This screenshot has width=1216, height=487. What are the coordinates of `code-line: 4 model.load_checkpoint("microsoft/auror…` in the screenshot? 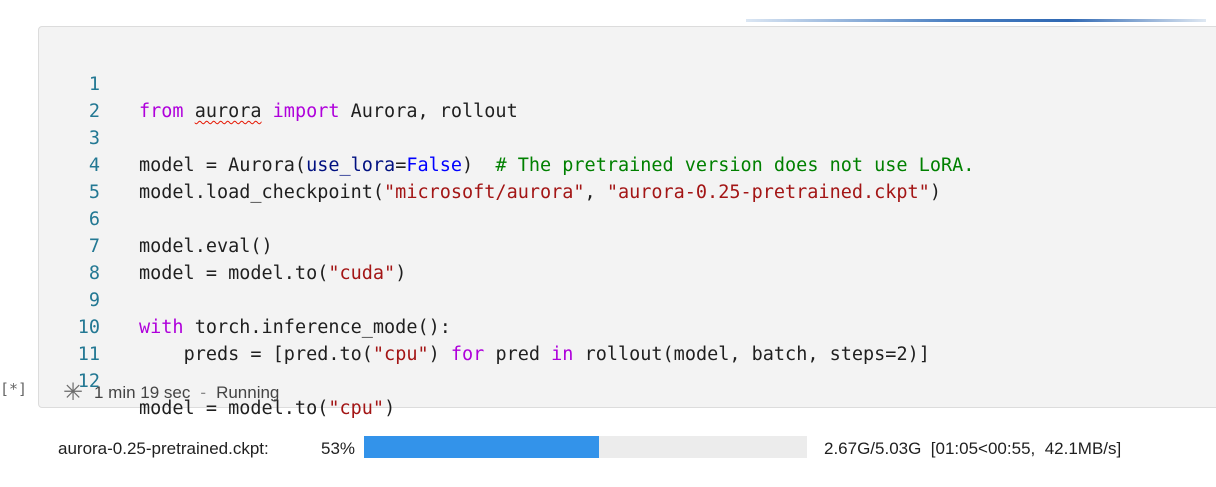 It's located at (550, 164).